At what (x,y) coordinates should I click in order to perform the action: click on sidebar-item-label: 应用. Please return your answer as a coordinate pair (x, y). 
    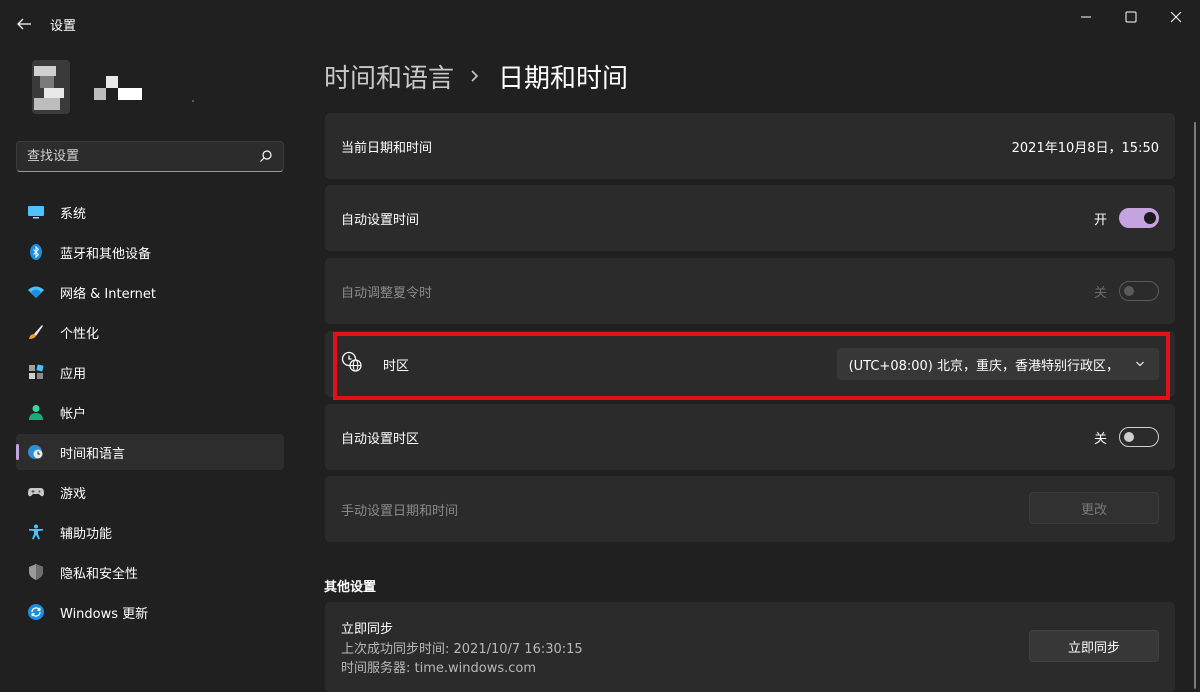
    Looking at the image, I should click on (73, 374).